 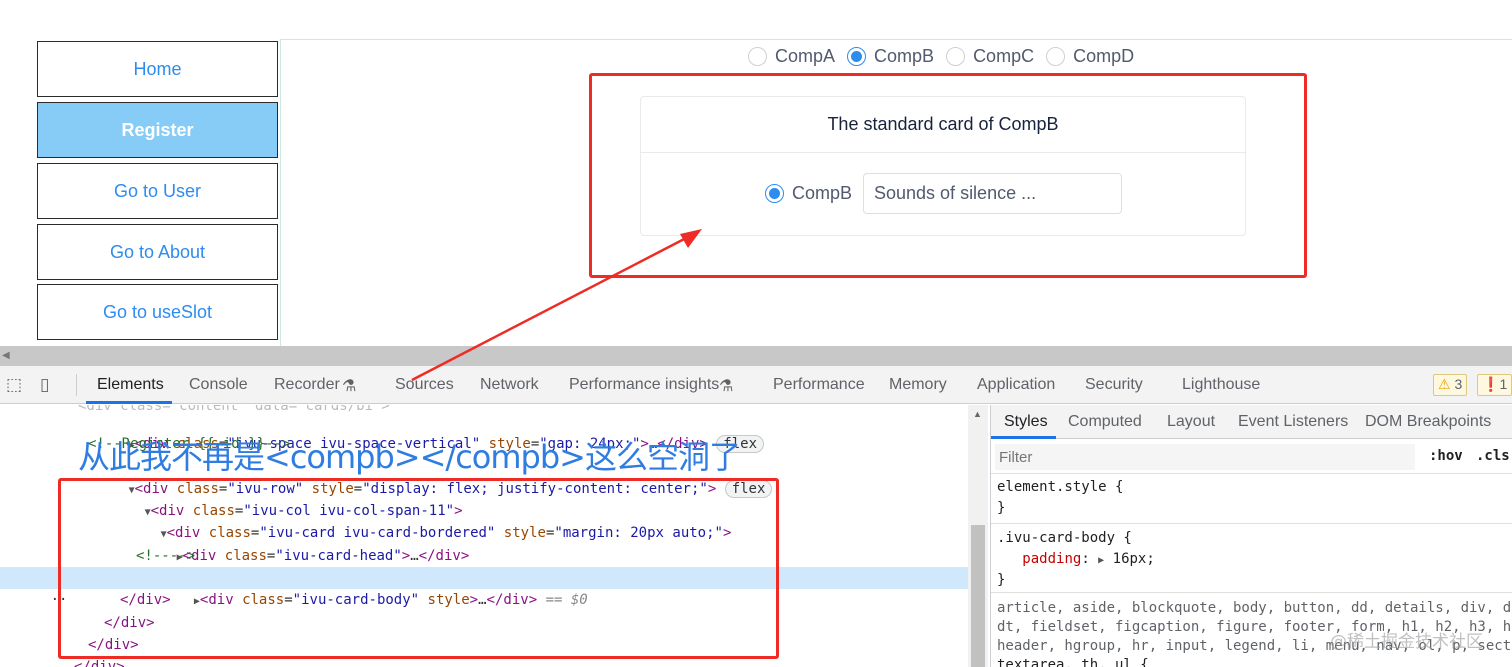 I want to click on rule-declaration: padding: ▶ 16px;, so click(x=1251, y=559).